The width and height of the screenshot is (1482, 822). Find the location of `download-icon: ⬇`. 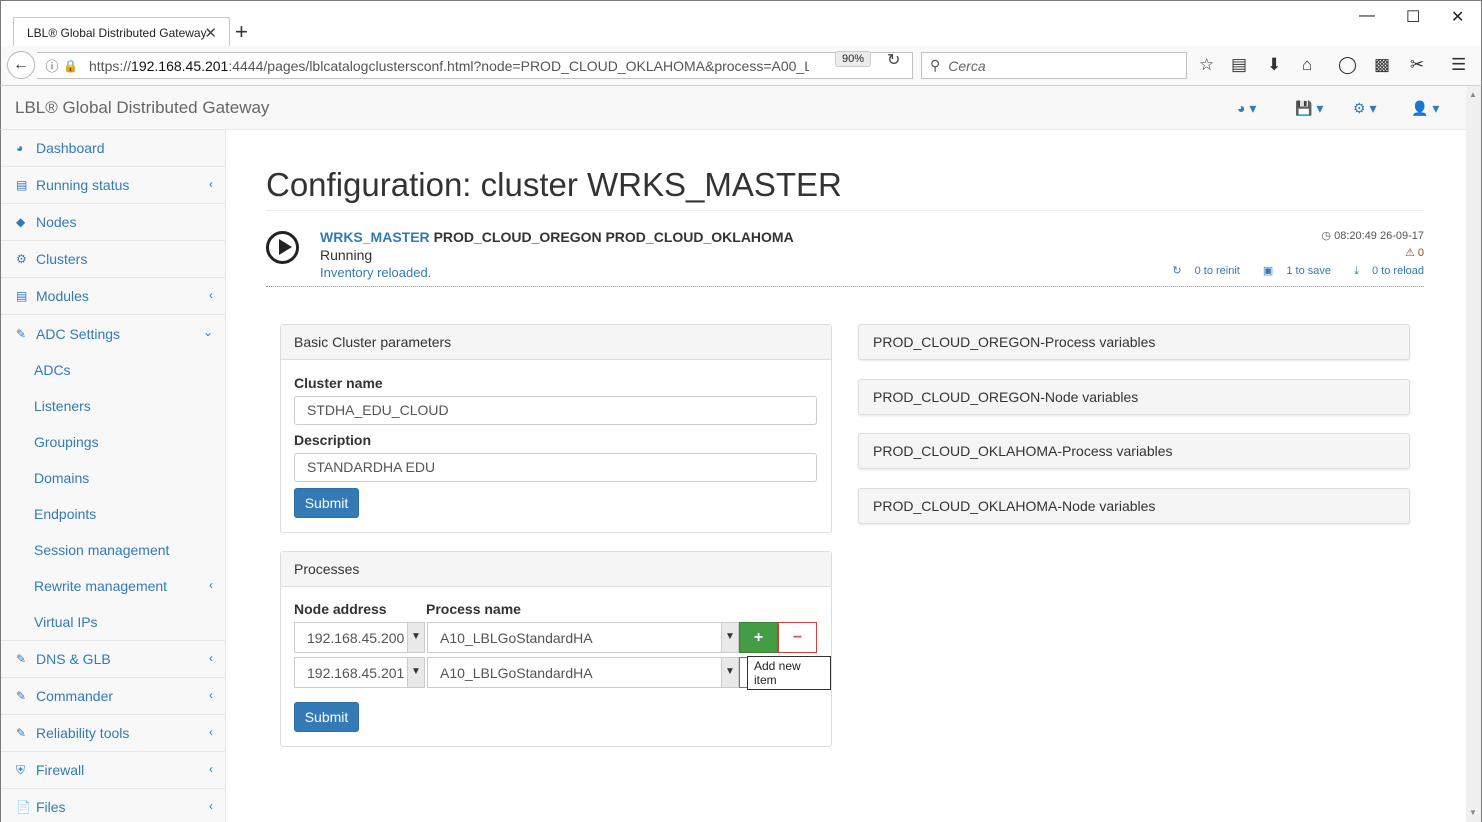

download-icon: ⬇ is located at coordinates (1274, 65).